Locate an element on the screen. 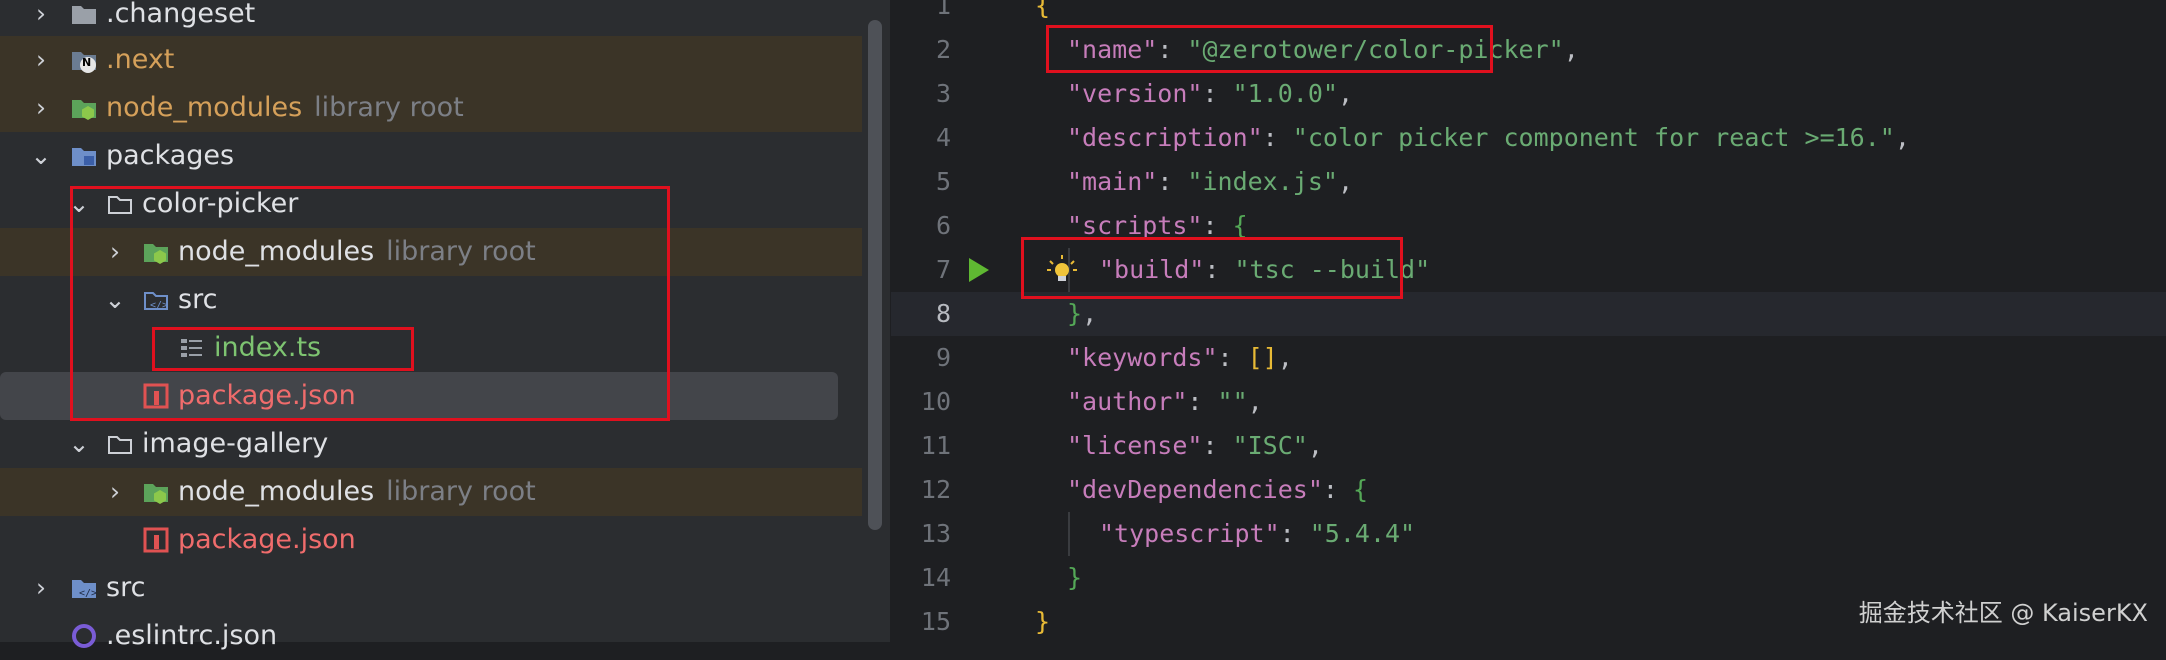 The width and height of the screenshot is (2166, 660). code-line: 3 "version": "1.0.0", is located at coordinates (1528, 94).